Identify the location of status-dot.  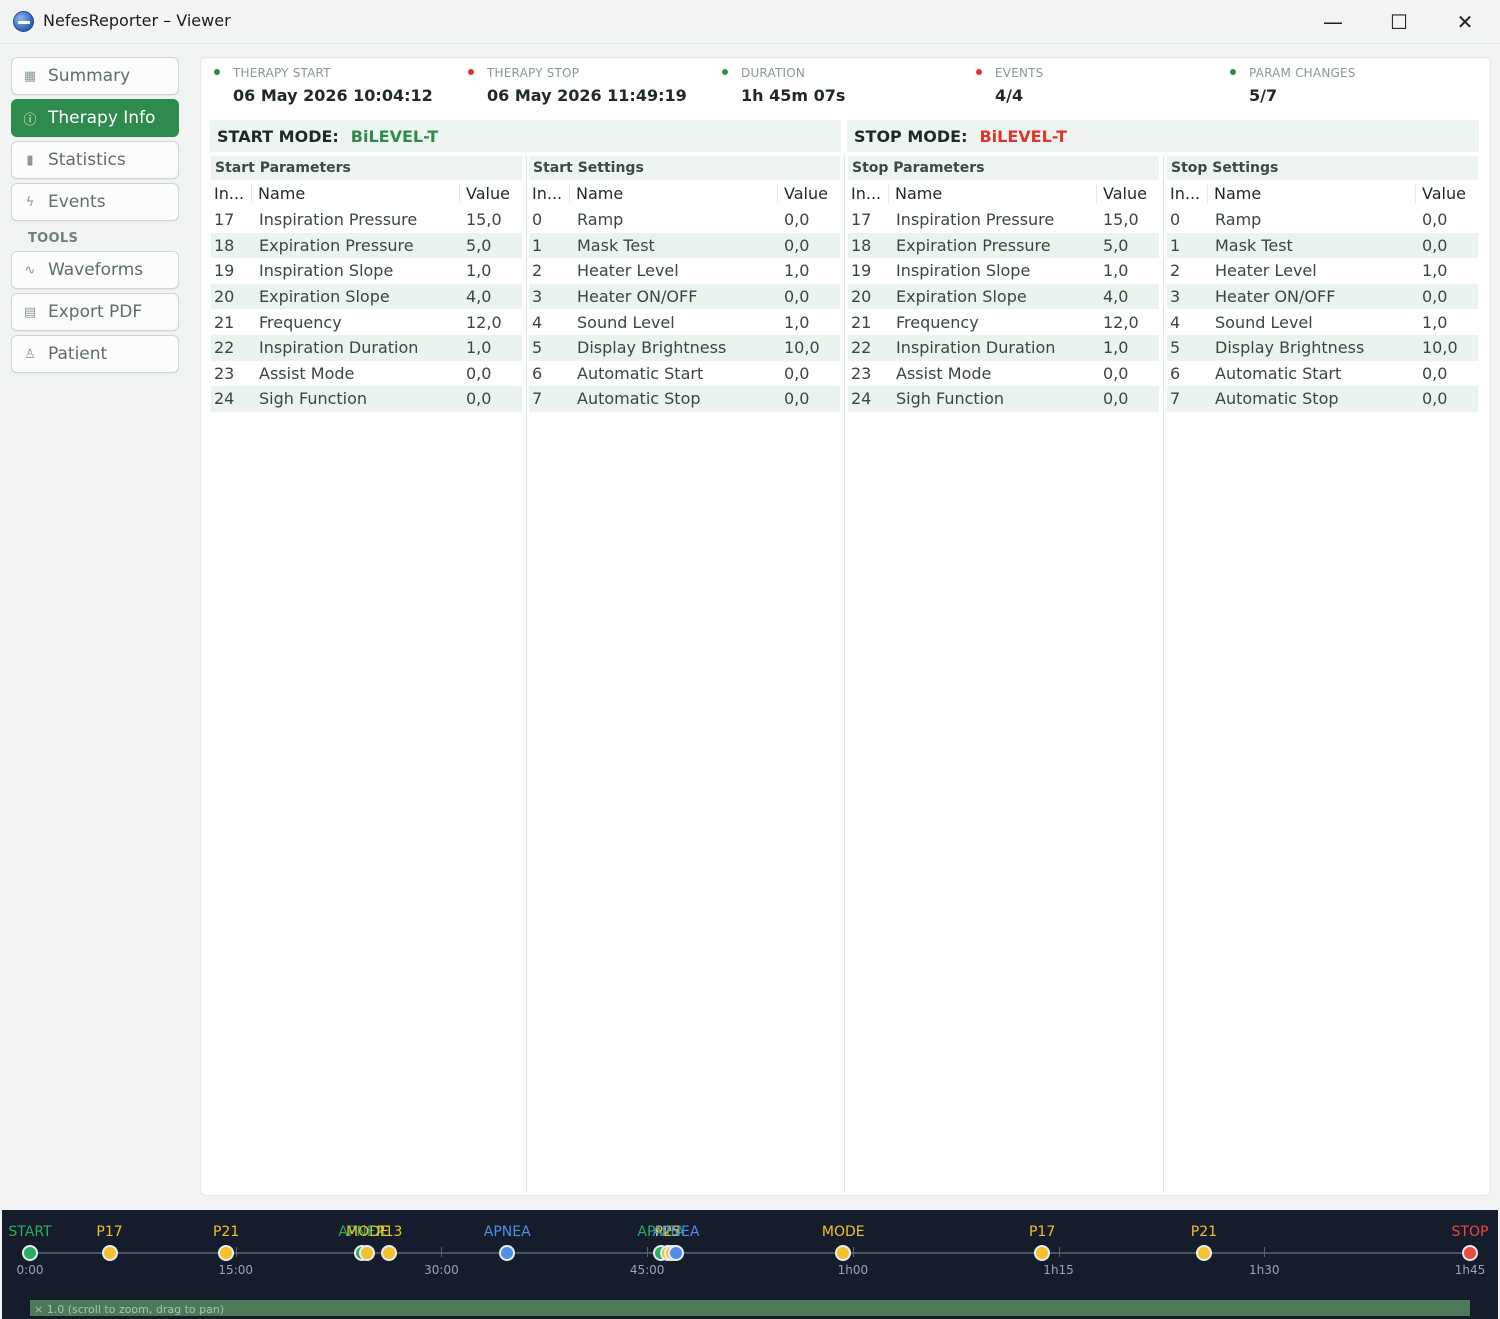
(471, 72).